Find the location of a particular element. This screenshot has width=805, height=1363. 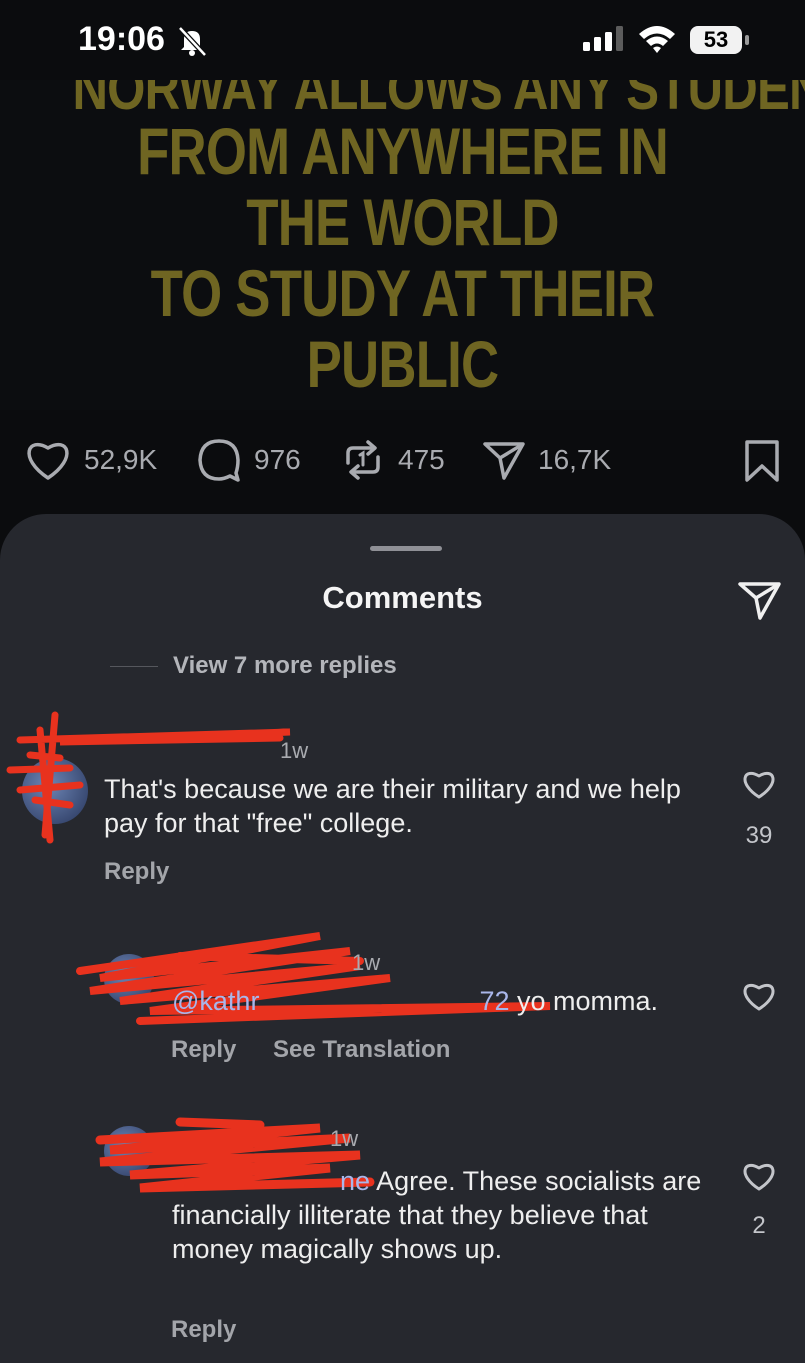

repost-icon is located at coordinates (363, 460).